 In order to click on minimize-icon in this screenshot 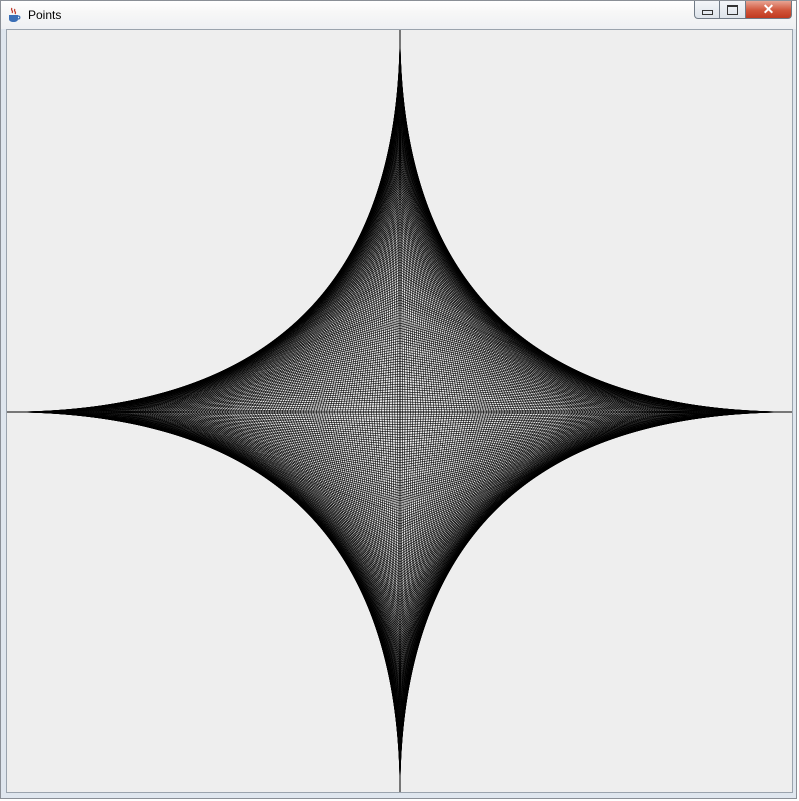, I will do `click(707, 12)`.